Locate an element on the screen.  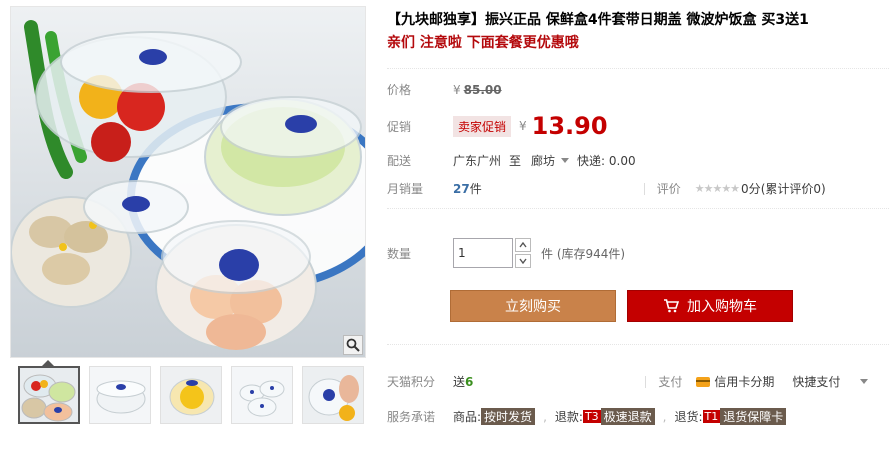
return-t-badge: T1 is located at coordinates (711, 416).